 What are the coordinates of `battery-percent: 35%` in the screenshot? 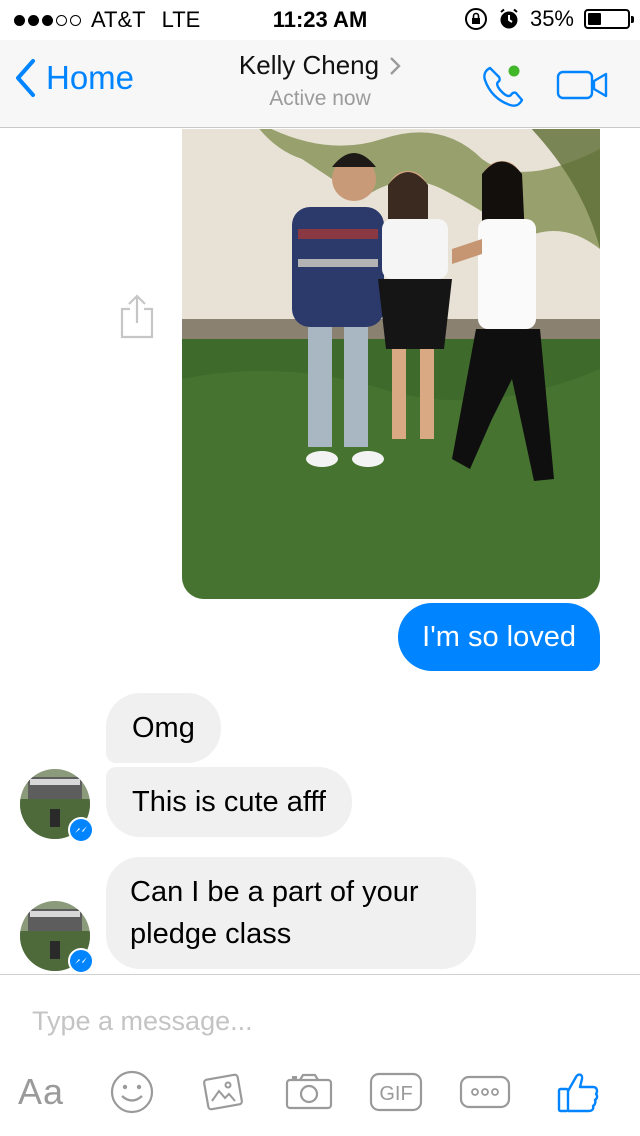 It's located at (551, 18).